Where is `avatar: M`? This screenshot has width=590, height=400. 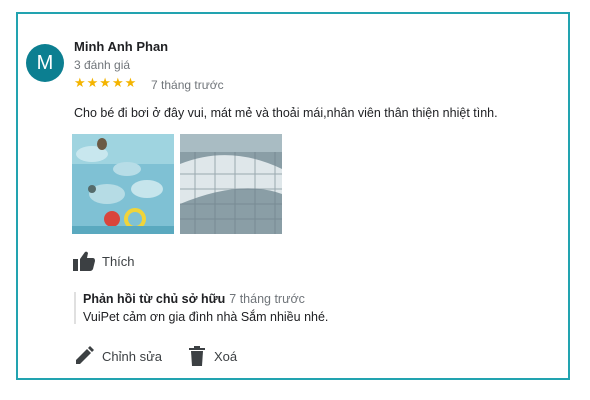
avatar: M is located at coordinates (45, 63).